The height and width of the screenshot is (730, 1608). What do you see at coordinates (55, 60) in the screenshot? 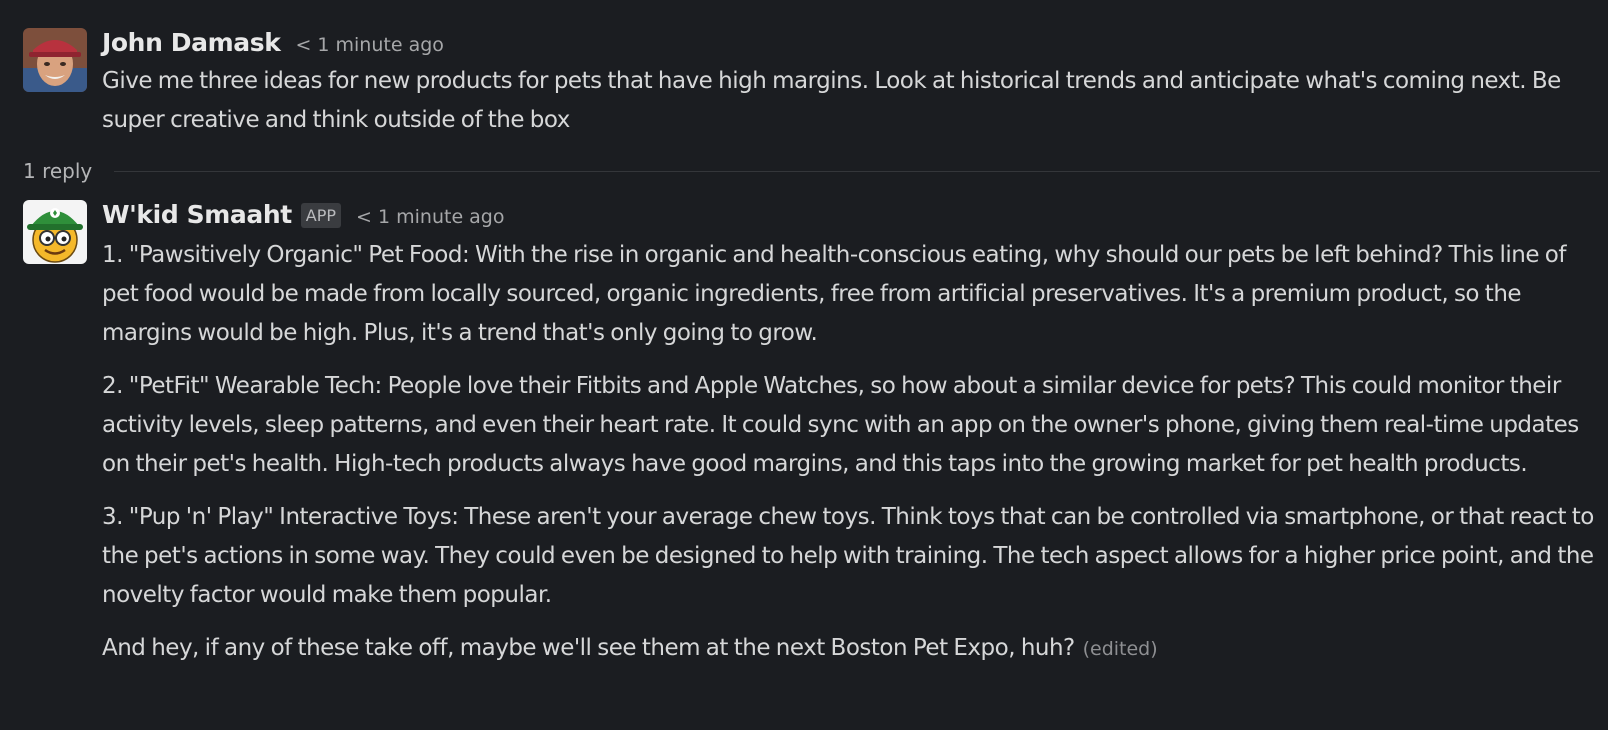
I see `user-avatar-icon` at bounding box center [55, 60].